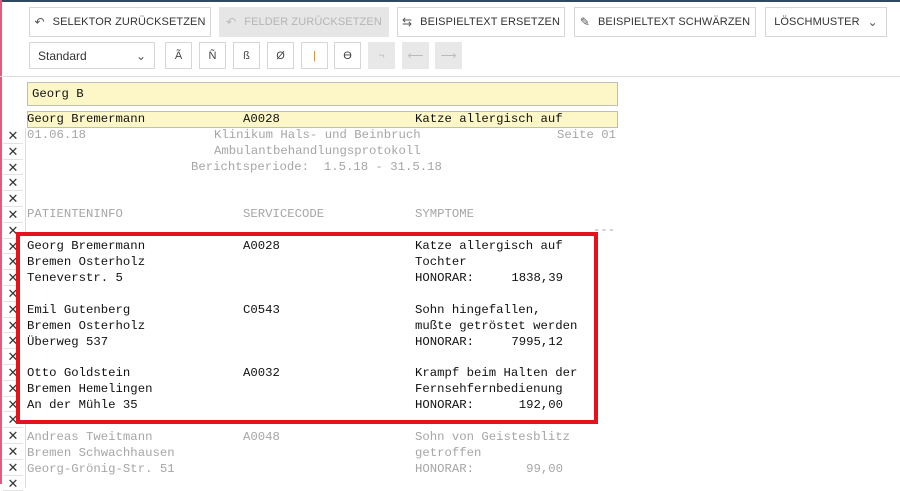 The image size is (900, 491). What do you see at coordinates (231, 22) in the screenshot?
I see `undo-icon: ↶` at bounding box center [231, 22].